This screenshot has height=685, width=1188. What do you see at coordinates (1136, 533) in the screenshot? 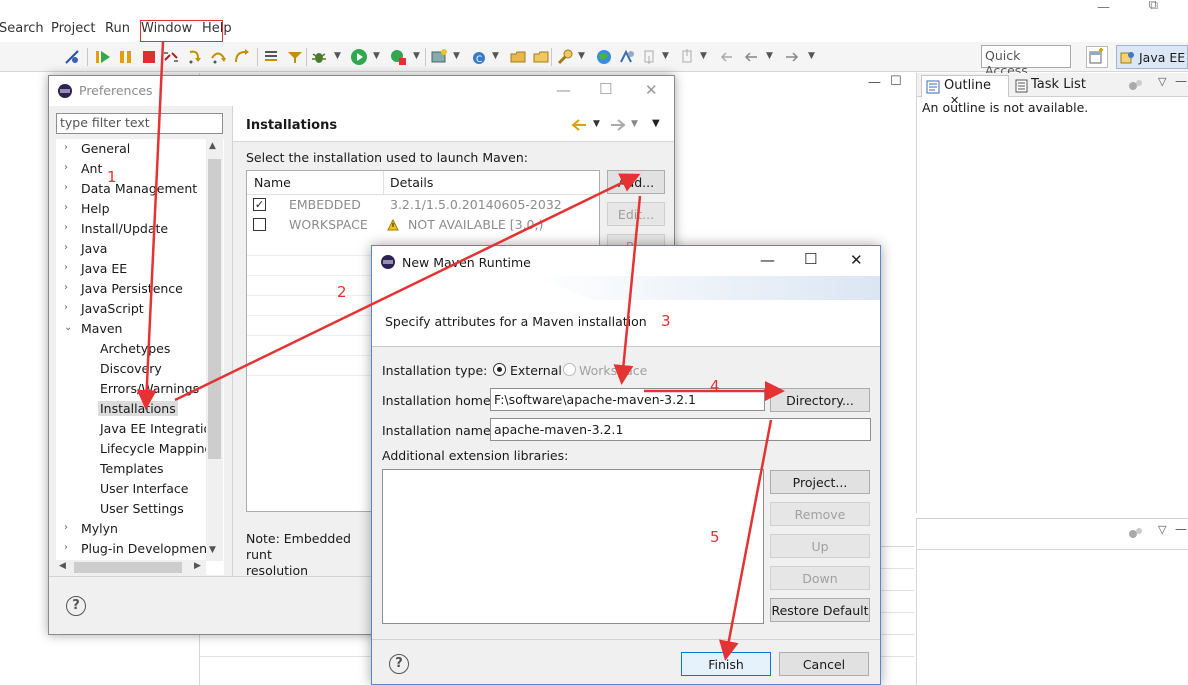
I see `bottom-view-gears-icon` at bounding box center [1136, 533].